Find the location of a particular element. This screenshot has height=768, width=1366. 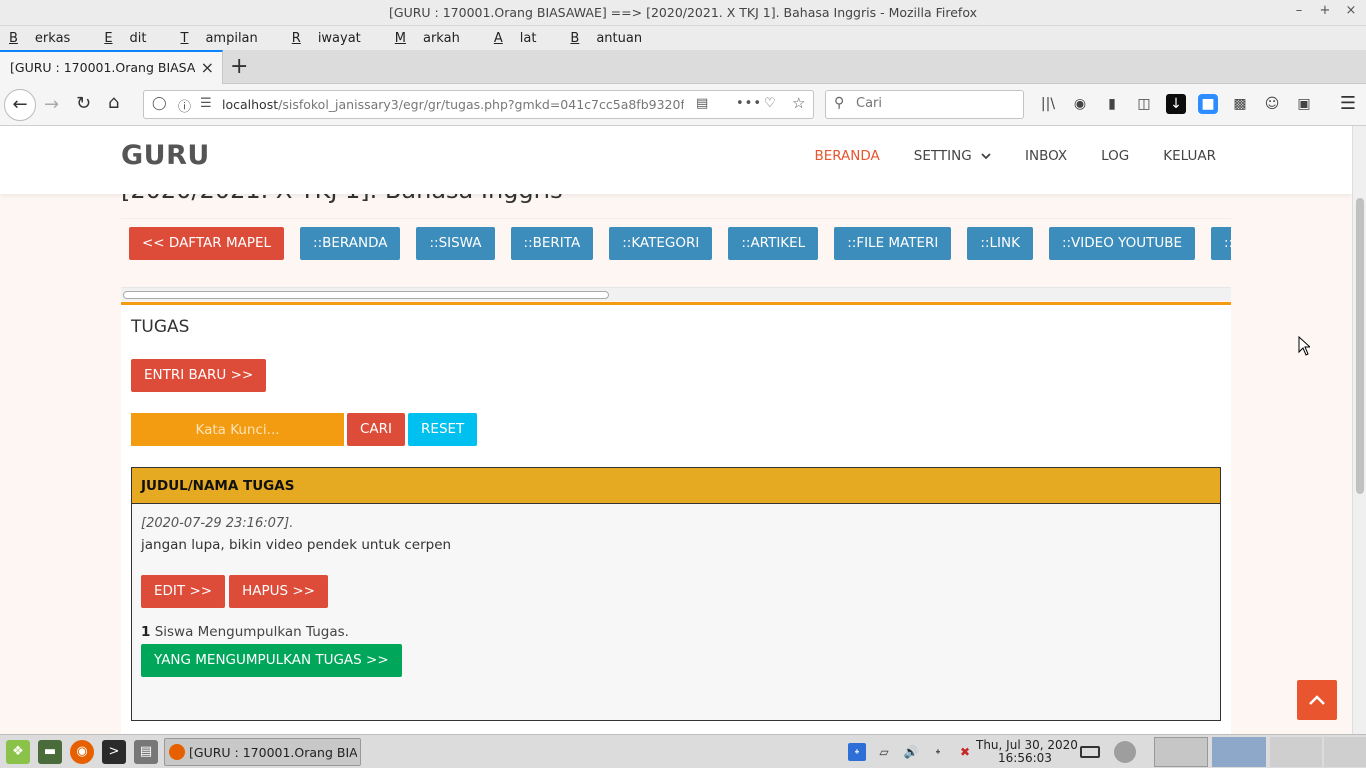

firefox-launcher-icon: ◉ is located at coordinates (82, 752).